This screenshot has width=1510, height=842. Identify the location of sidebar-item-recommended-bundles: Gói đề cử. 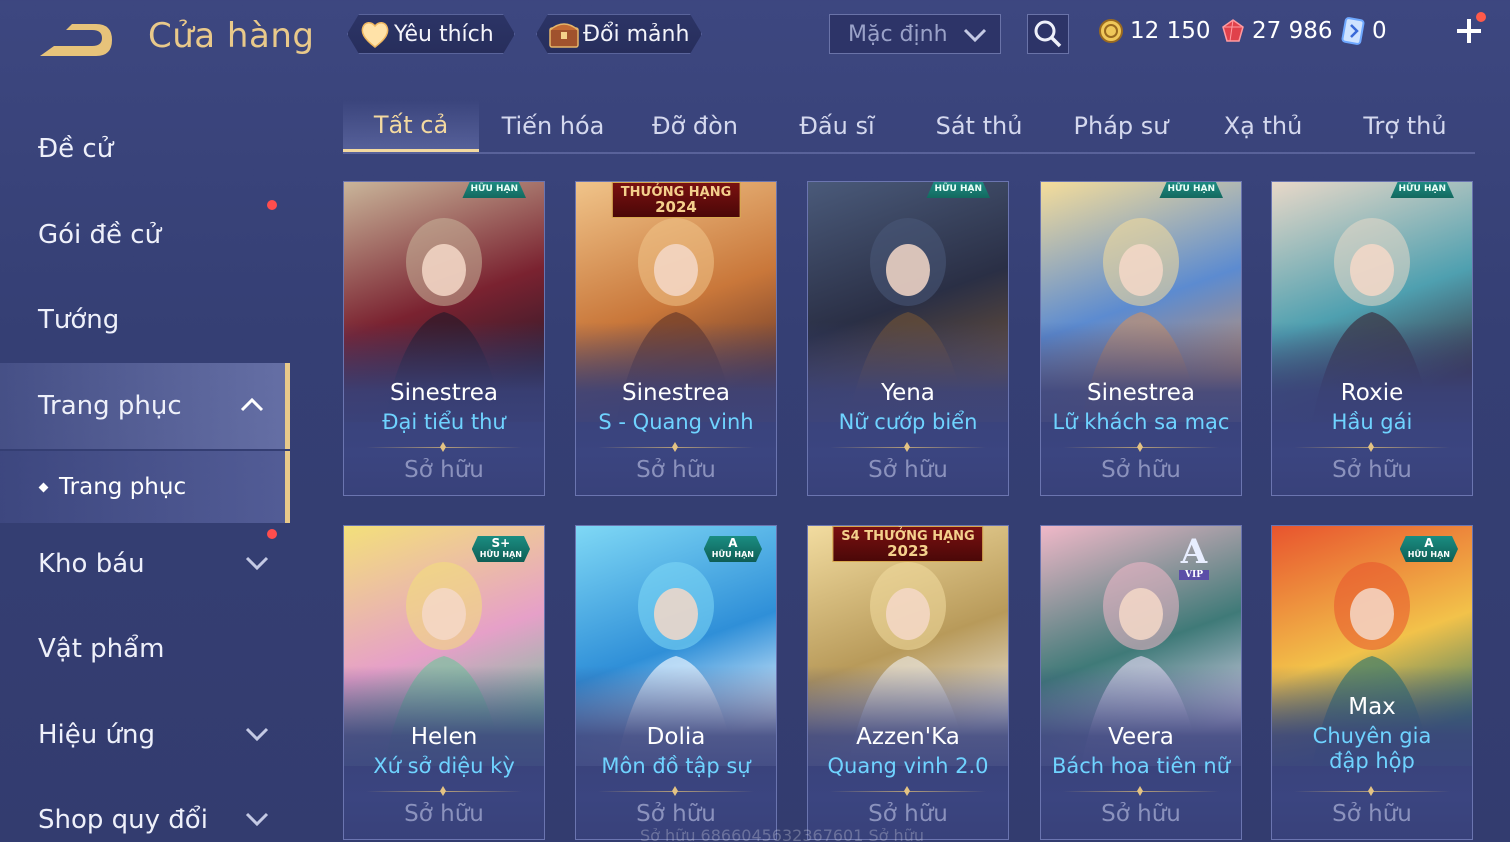
(145, 235).